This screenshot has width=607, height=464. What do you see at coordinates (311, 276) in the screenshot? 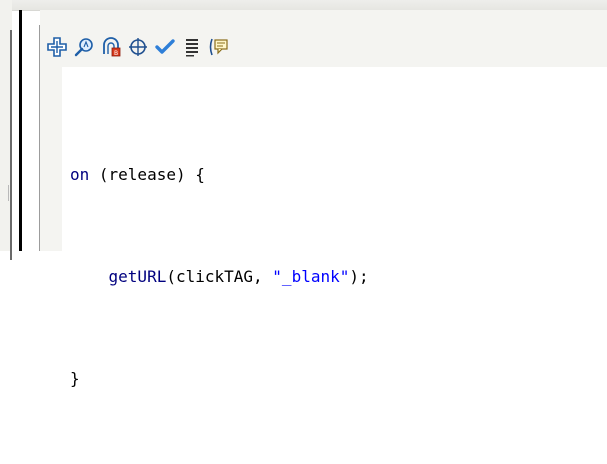
I see `string-literal: "_blank"` at bounding box center [311, 276].